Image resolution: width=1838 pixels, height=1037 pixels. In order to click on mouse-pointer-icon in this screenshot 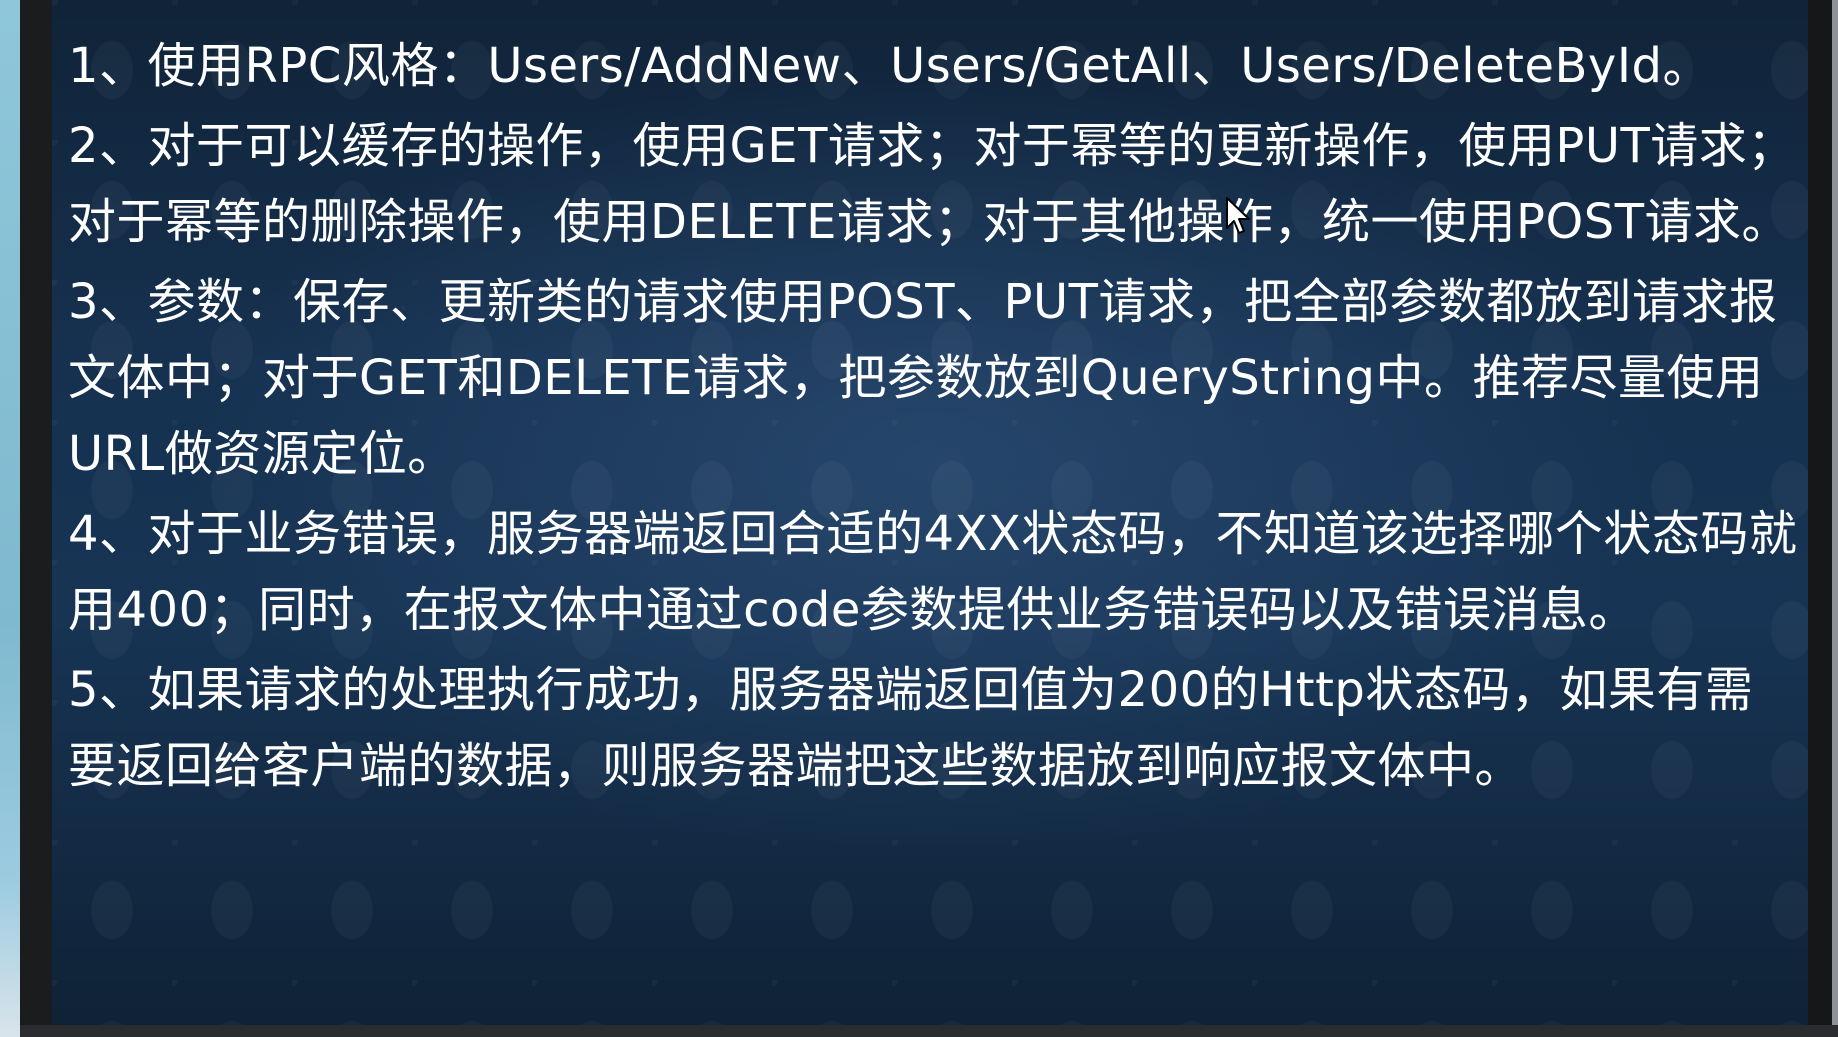, I will do `click(1238, 215)`.